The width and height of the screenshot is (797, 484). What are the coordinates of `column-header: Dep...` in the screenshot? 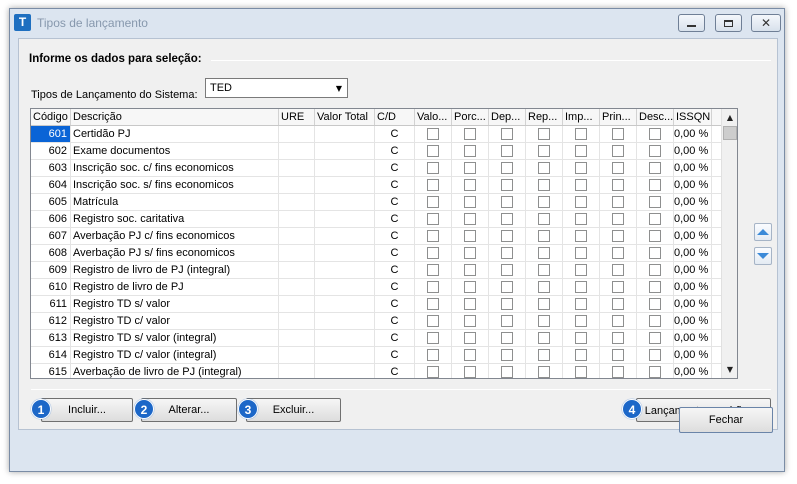 It's located at (507, 117).